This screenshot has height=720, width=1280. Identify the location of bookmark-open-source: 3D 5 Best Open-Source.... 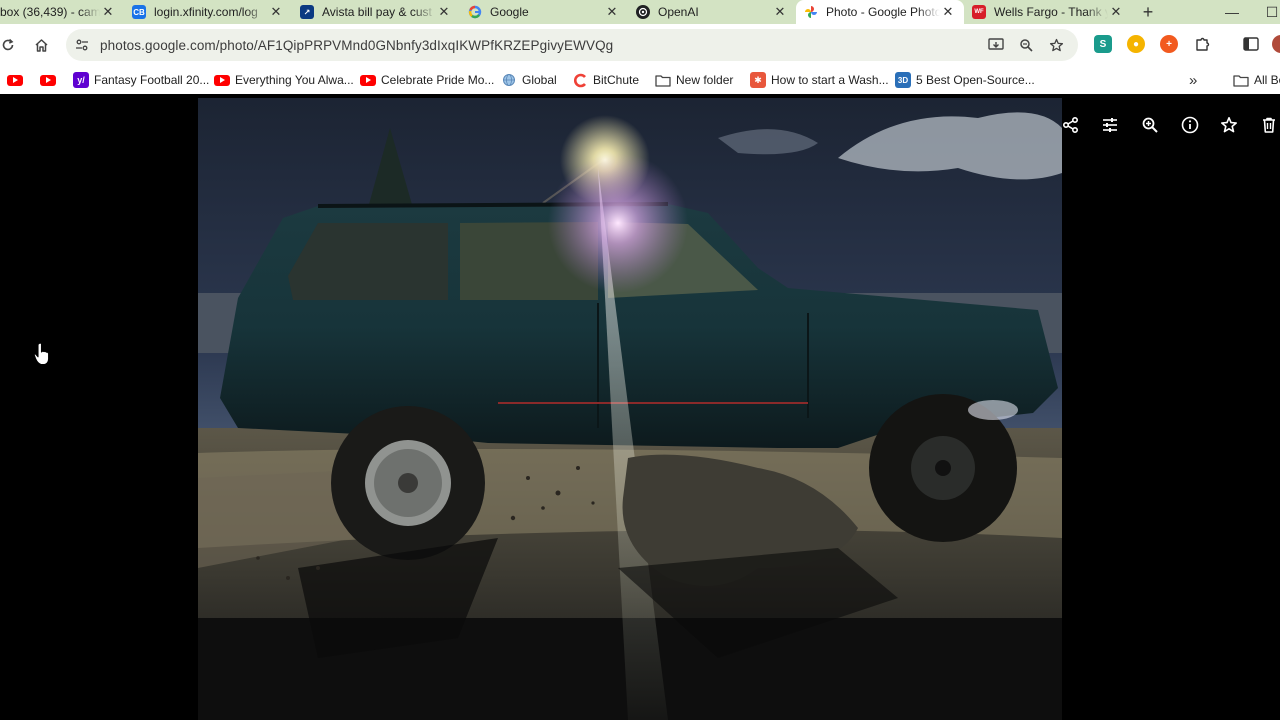
(965, 80).